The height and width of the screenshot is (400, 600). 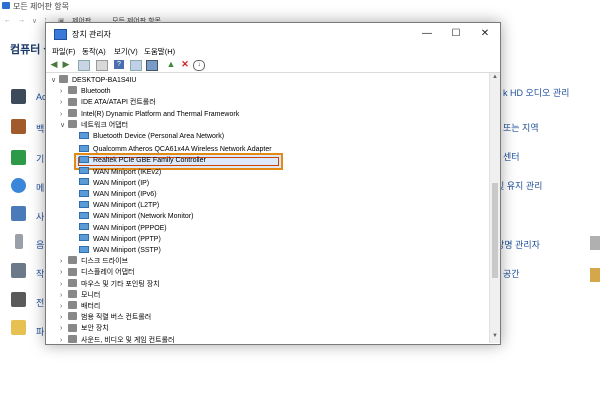 What do you see at coordinates (18, 299) in the screenshot?
I see `power-icon` at bounding box center [18, 299].